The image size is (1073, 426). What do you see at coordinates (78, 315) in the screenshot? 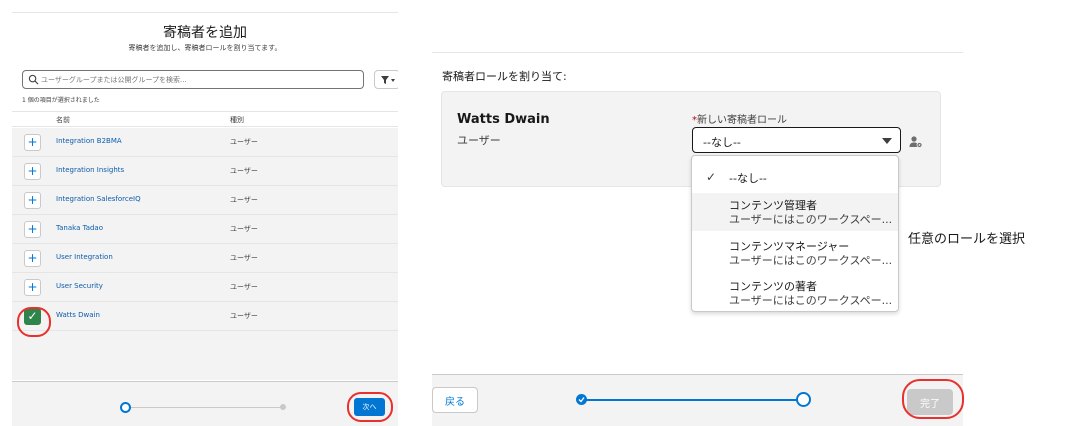
I see `member-name: Watts Dwain` at bounding box center [78, 315].